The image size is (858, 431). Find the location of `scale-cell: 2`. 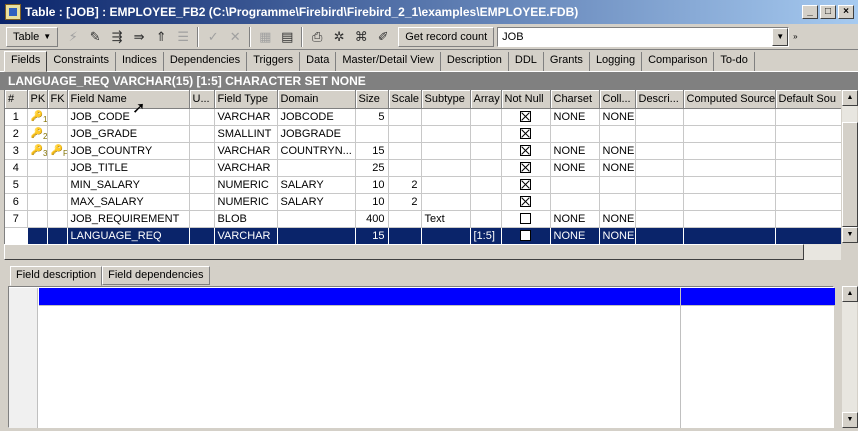

scale-cell: 2 is located at coordinates (405, 185).